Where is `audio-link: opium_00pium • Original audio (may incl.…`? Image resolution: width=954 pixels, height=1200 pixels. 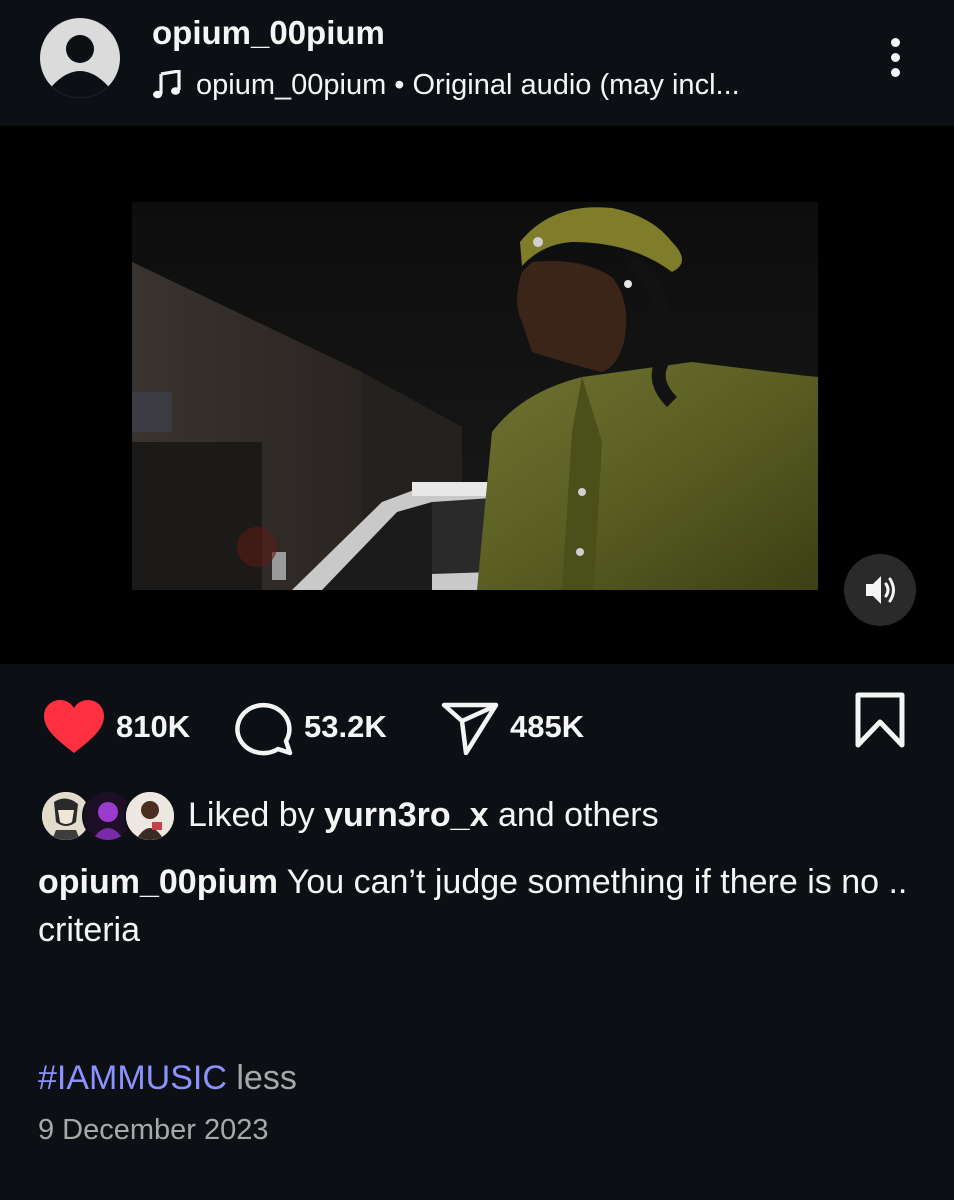 audio-link: opium_00pium • Original audio (may incl.… is located at coordinates (446, 85).